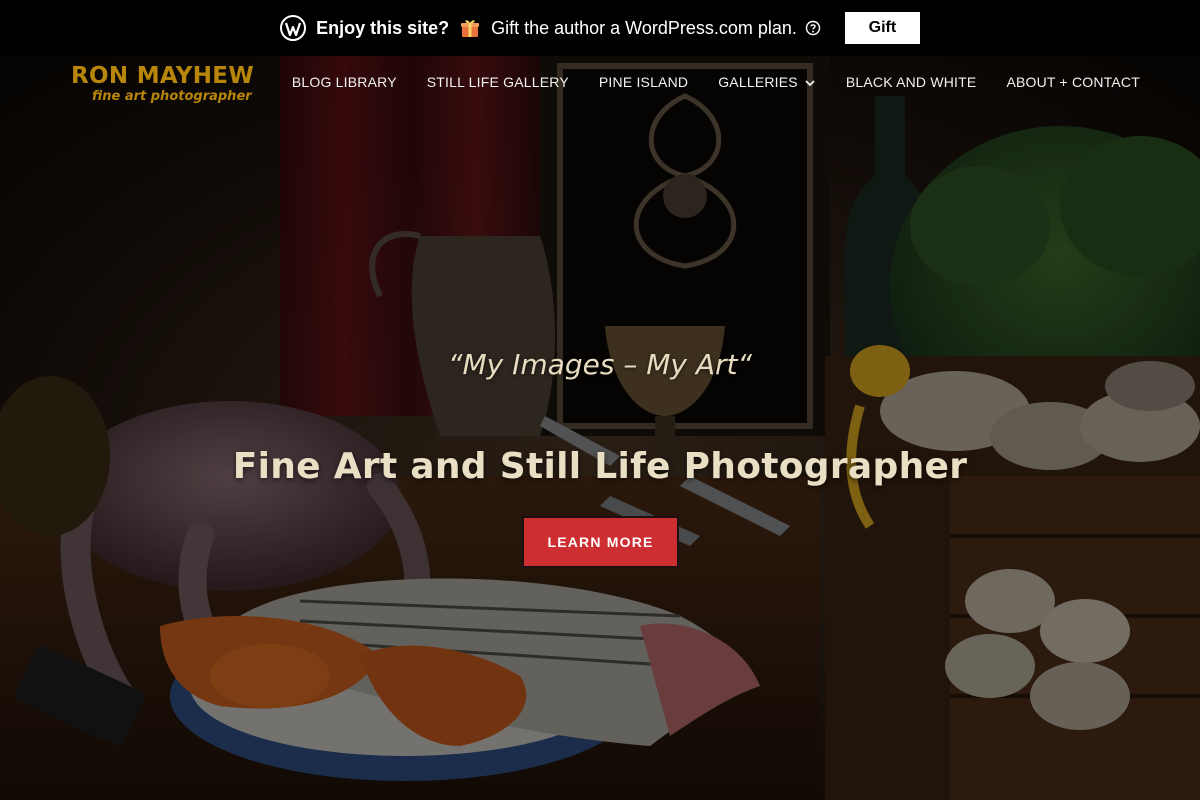  Describe the element at coordinates (600, 466) in the screenshot. I see `hero-headline: Fine Art and Still Life Photographer` at that location.